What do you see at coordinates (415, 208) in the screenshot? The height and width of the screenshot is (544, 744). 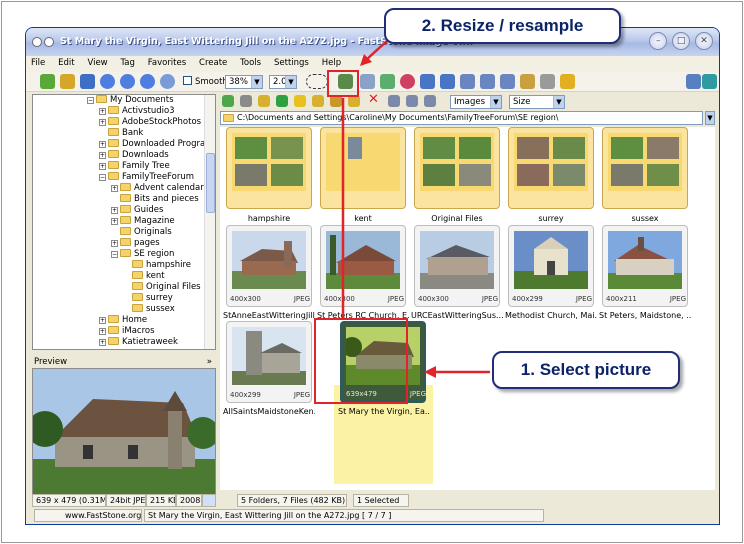 I see `annotation-arrows` at bounding box center [415, 208].